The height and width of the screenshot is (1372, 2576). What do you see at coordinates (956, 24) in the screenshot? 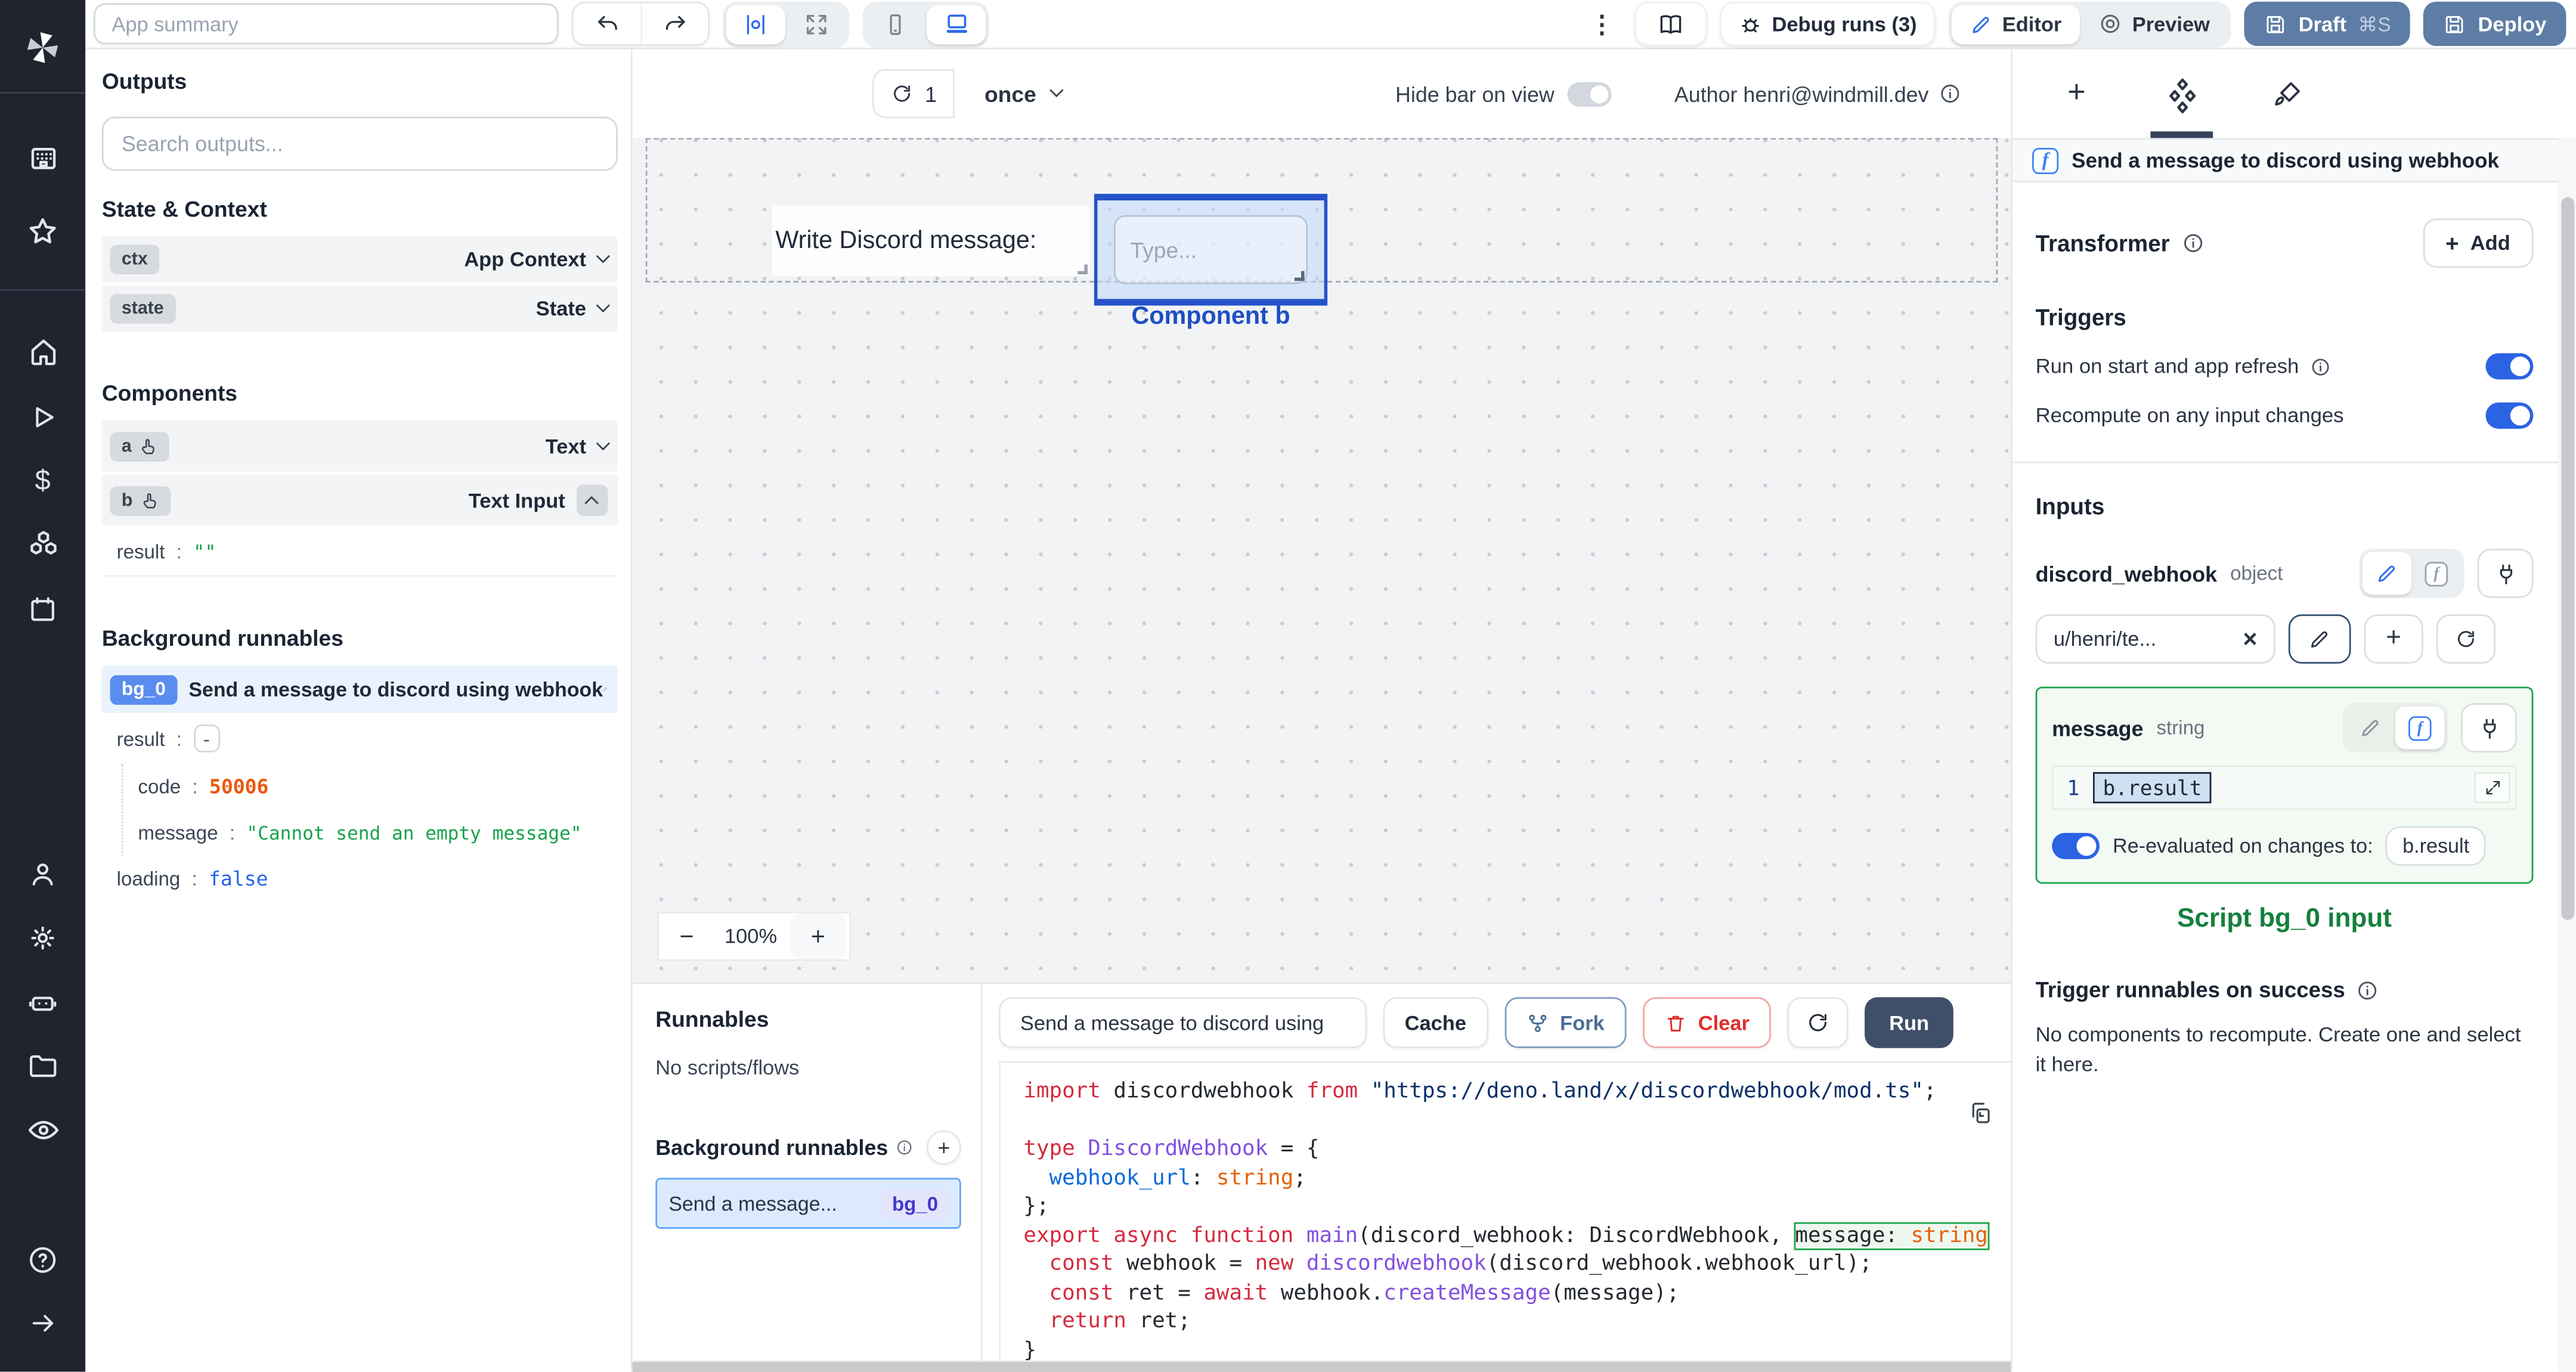
I see `desktop-icon` at bounding box center [956, 24].